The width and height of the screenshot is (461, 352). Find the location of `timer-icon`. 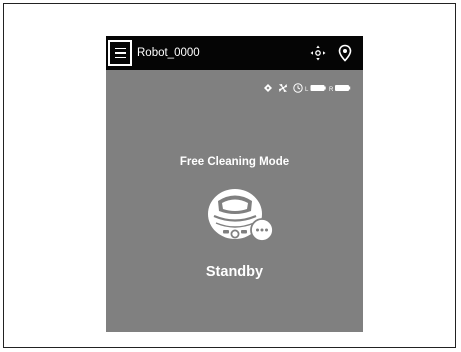

timer-icon is located at coordinates (298, 88).